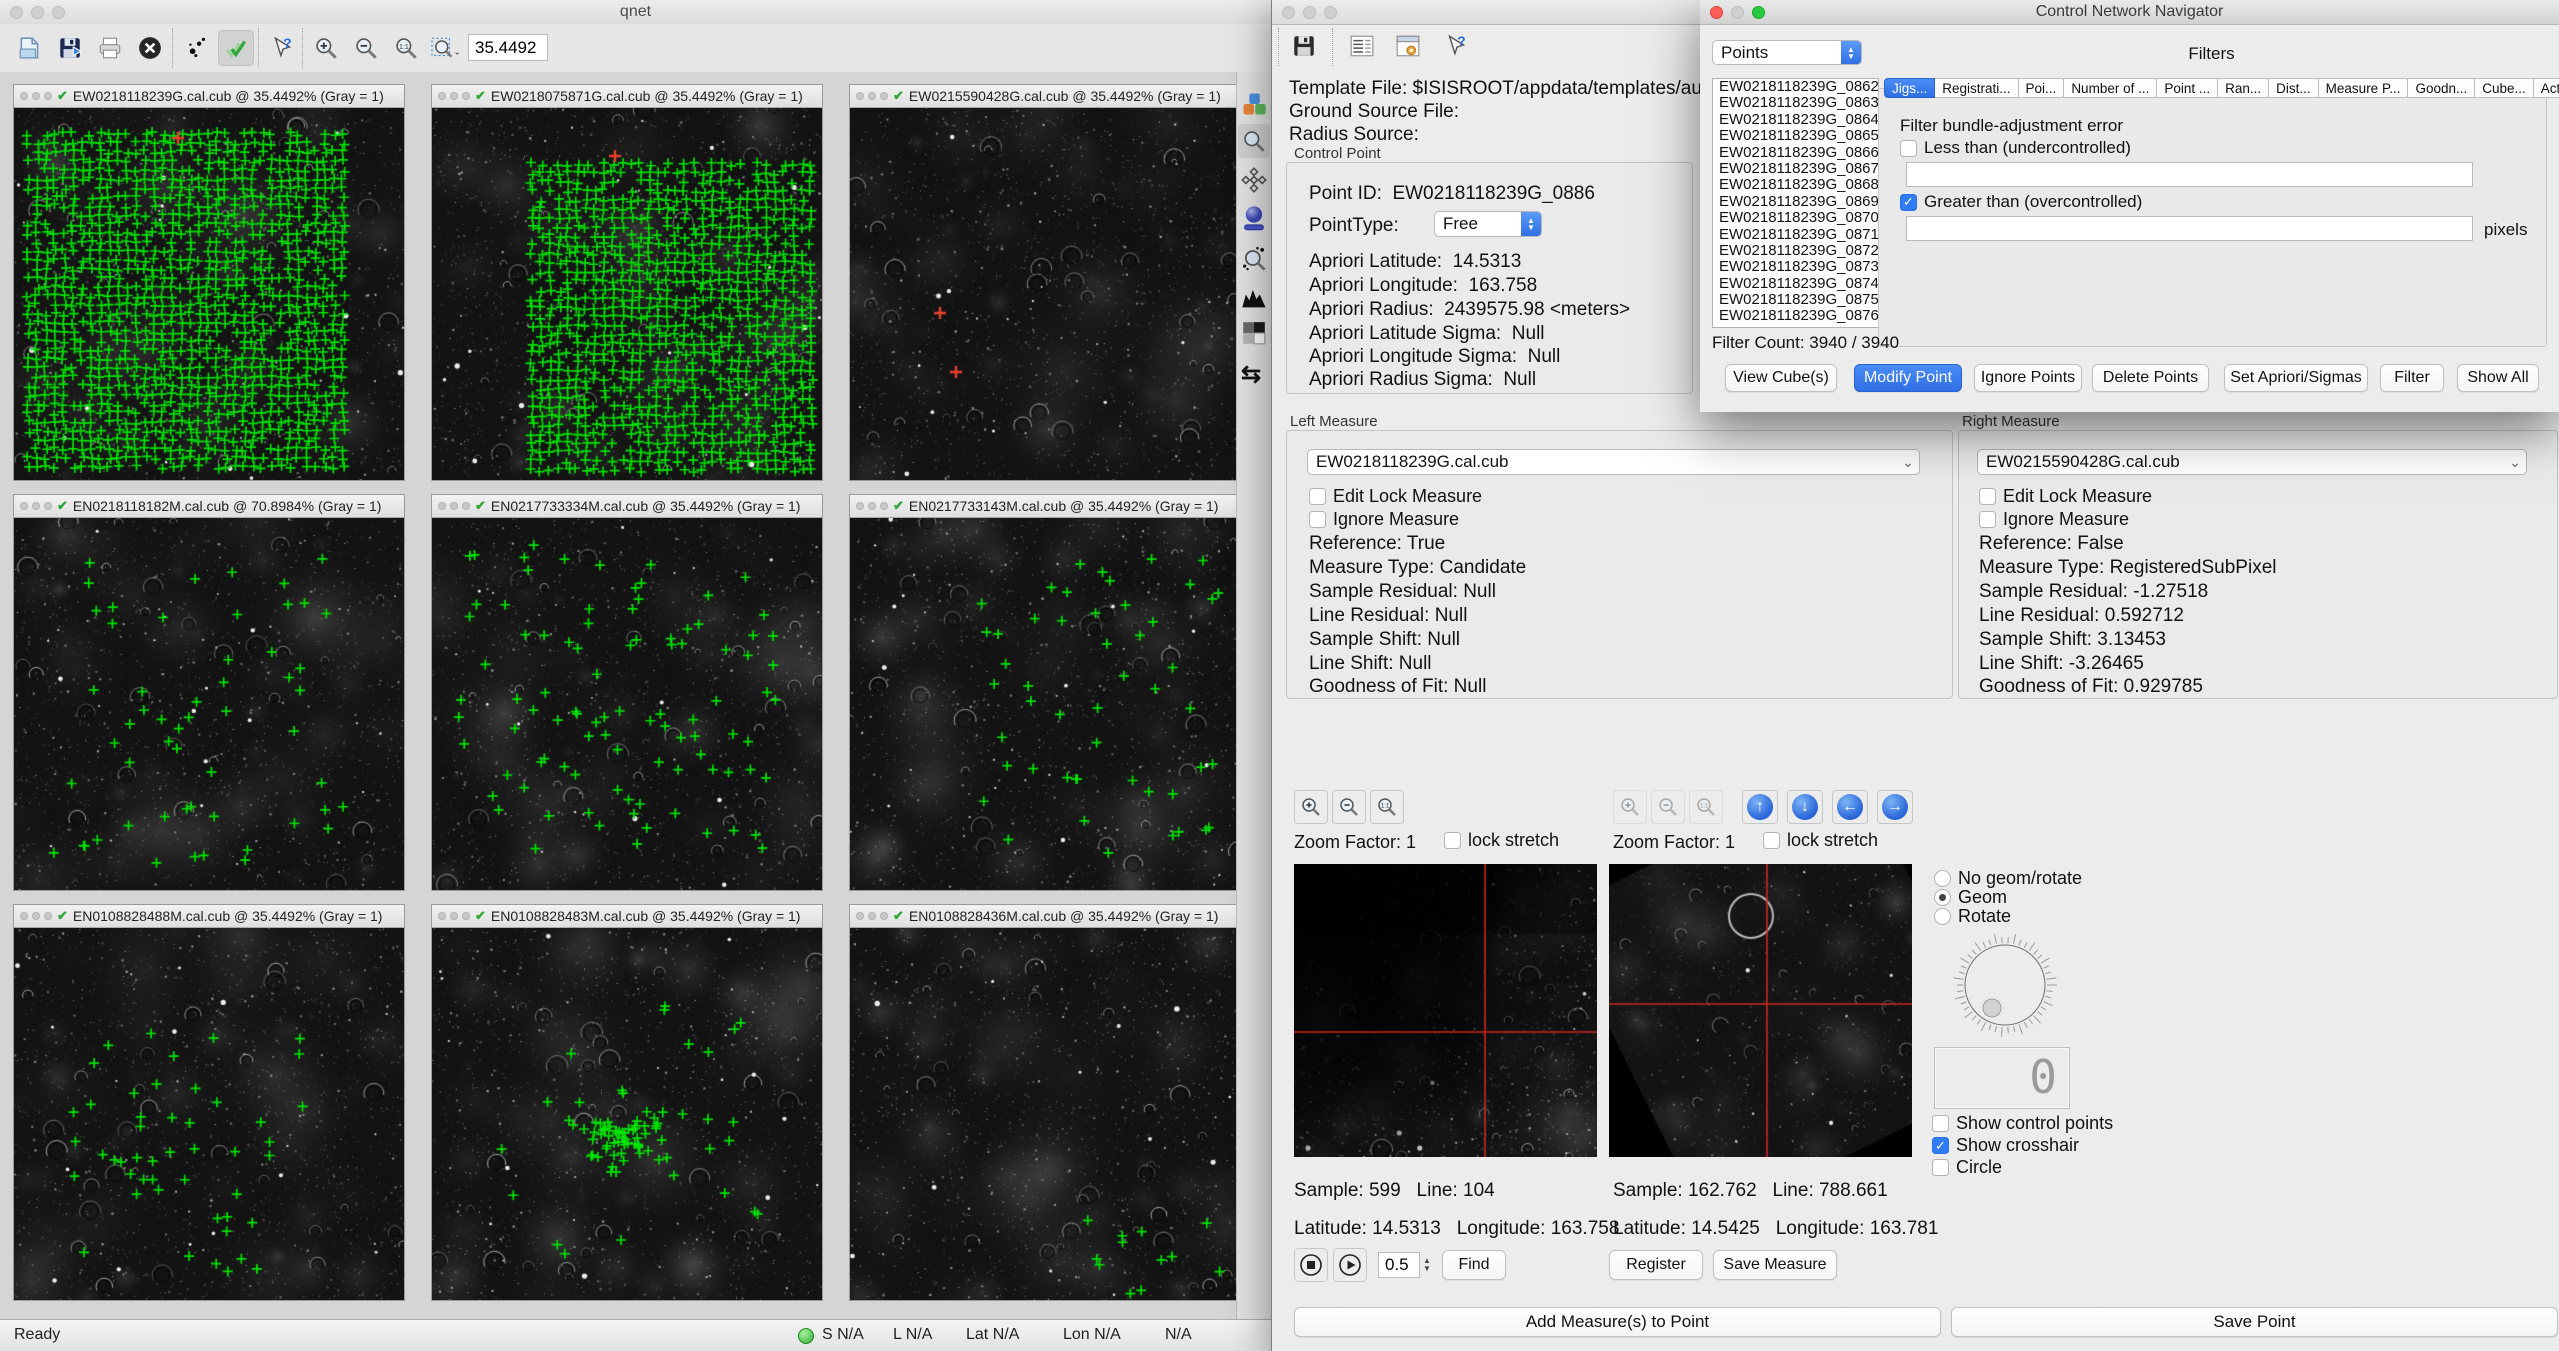 Image resolution: width=2559 pixels, height=1351 pixels. I want to click on left-chip-zoom-in-button, so click(1311, 807).